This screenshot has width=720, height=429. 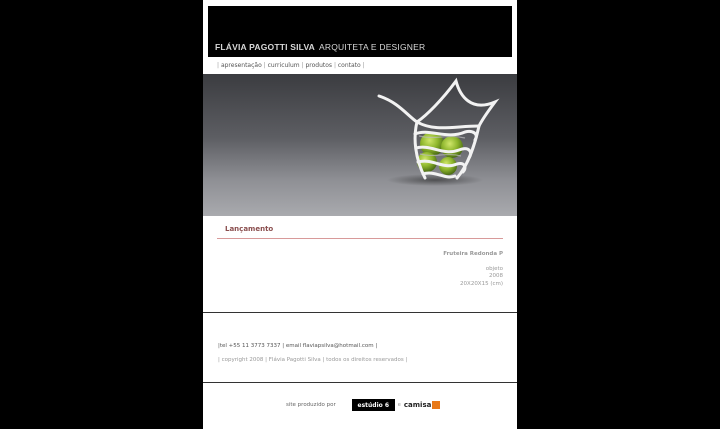 What do you see at coordinates (438, 131) in the screenshot?
I see `fruit-bowl-image` at bounding box center [438, 131].